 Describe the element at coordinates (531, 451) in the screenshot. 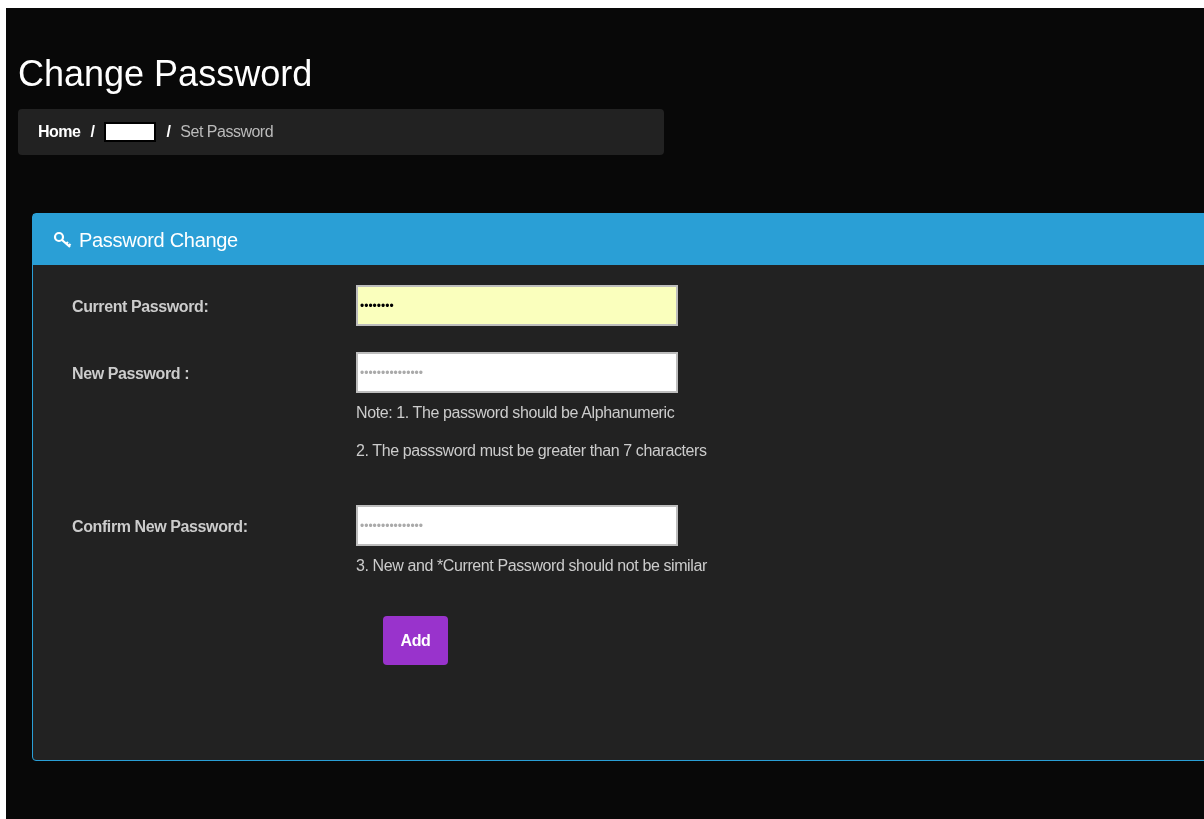

I see `password-note: 2. The passsword must be greater than 7 characters` at that location.